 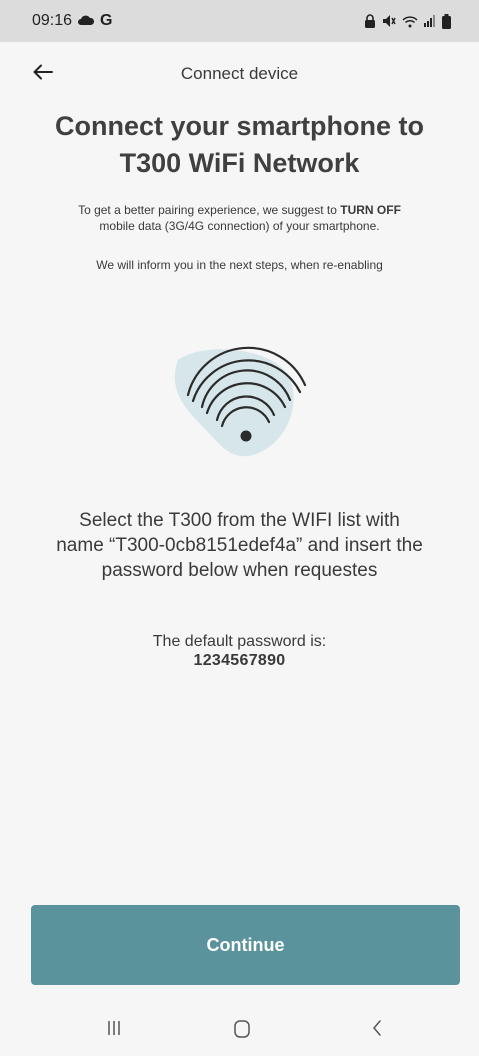 I want to click on back-icon, so click(x=377, y=1030).